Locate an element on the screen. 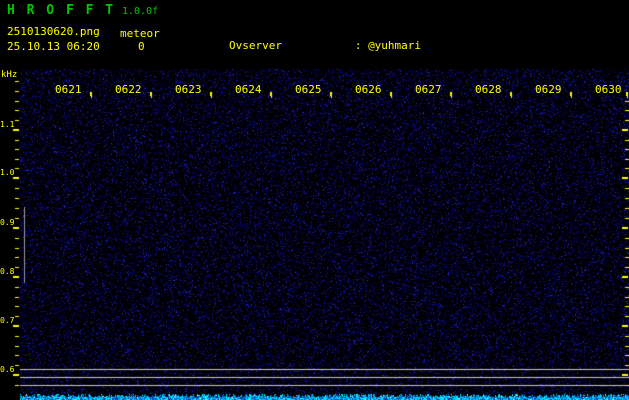 The width and height of the screenshot is (629, 400). meteor-label: meteor is located at coordinates (140, 33).